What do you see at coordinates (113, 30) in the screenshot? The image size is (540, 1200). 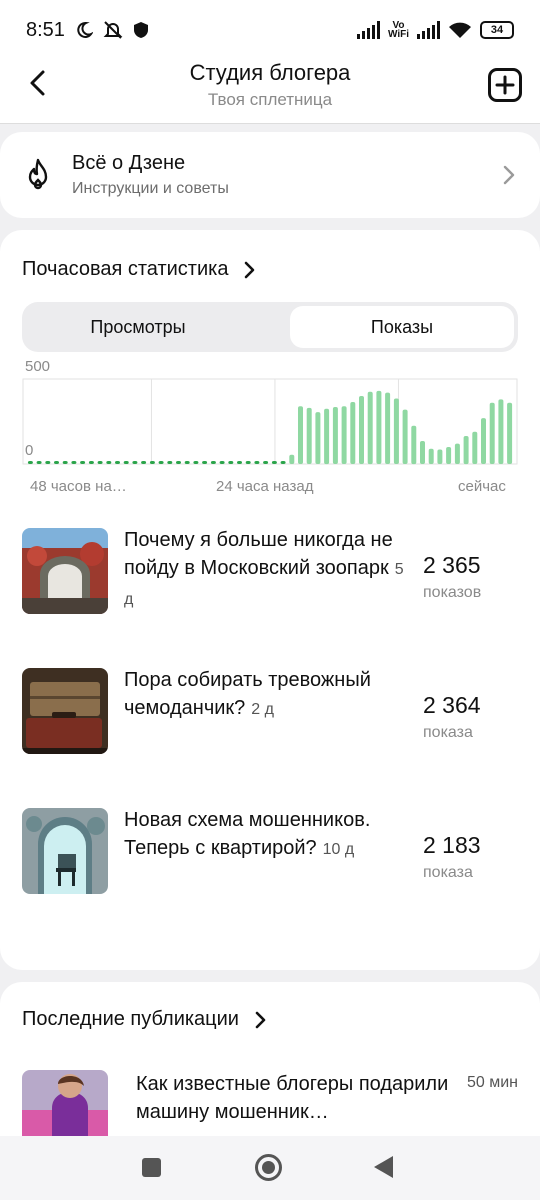 I see `bell-off-icon` at bounding box center [113, 30].